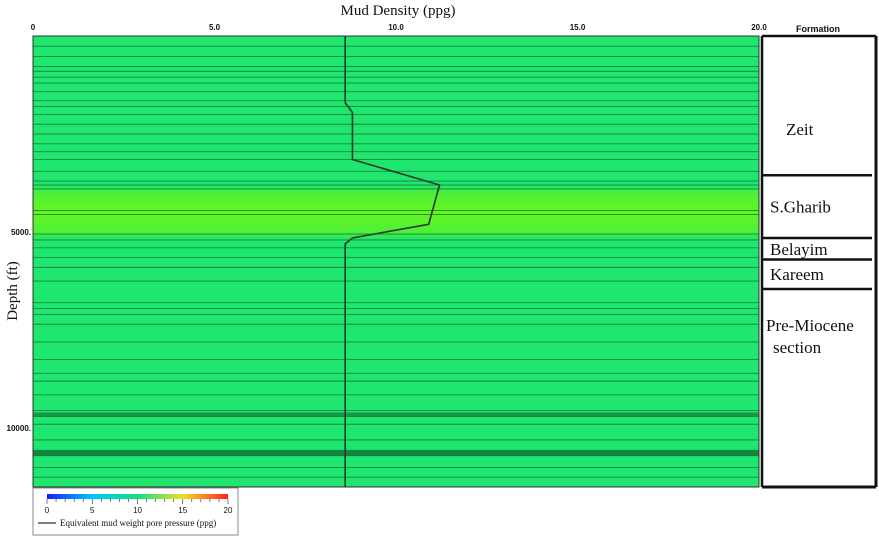 The width and height of the screenshot is (879, 541). What do you see at coordinates (396, 27) in the screenshot?
I see `x-tick-label: 10.0` at bounding box center [396, 27].